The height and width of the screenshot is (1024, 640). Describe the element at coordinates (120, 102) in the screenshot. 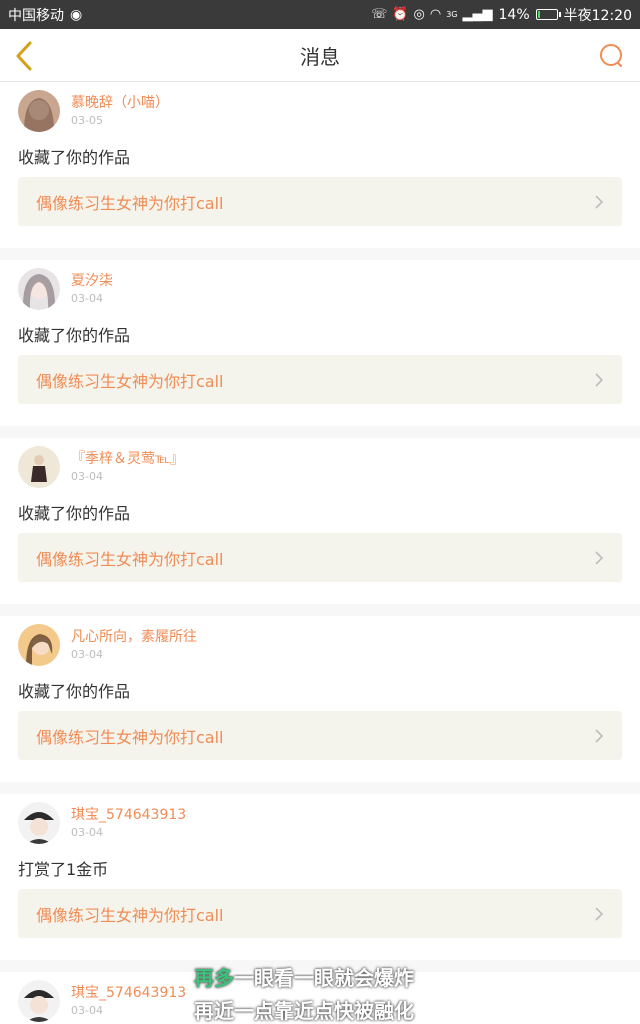

I see `user-name: 慕晚辞（小喵）` at that location.